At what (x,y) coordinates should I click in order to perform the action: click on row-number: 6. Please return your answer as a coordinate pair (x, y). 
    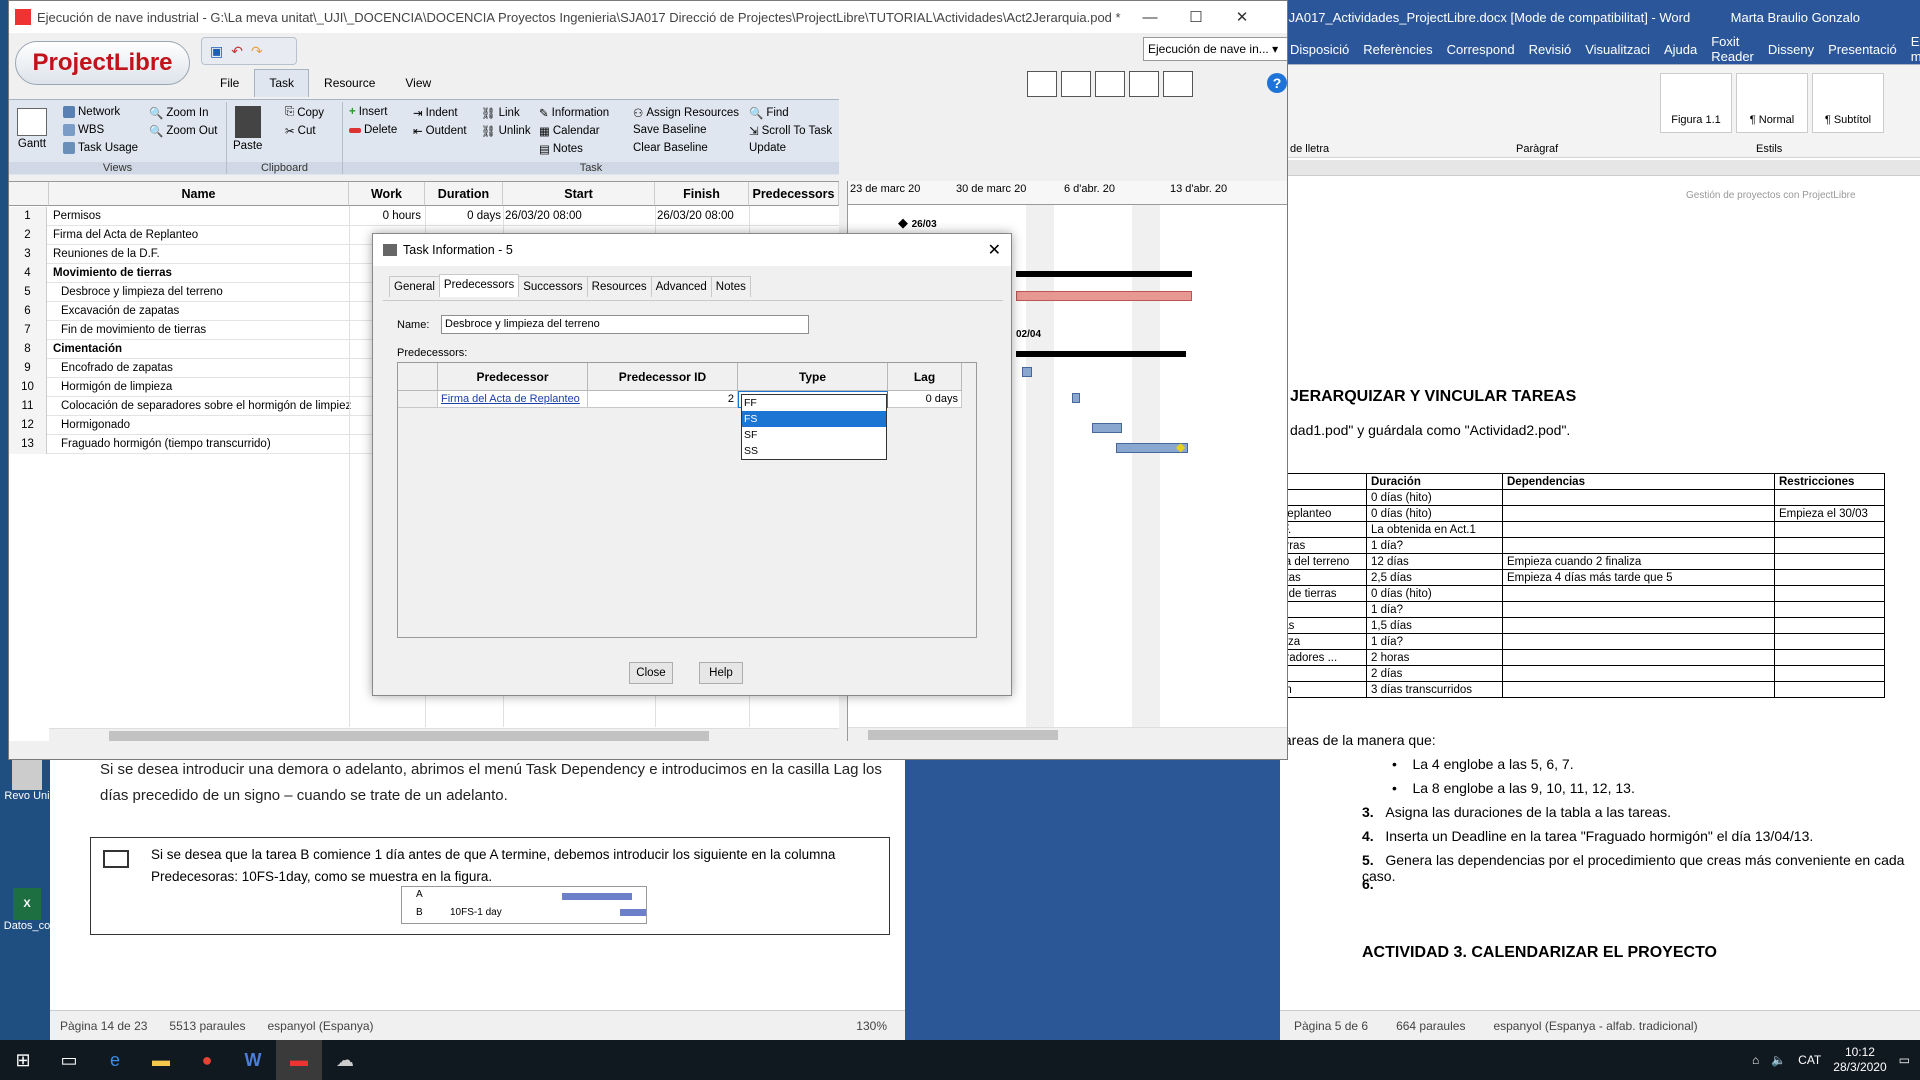
    Looking at the image, I should click on (28, 311).